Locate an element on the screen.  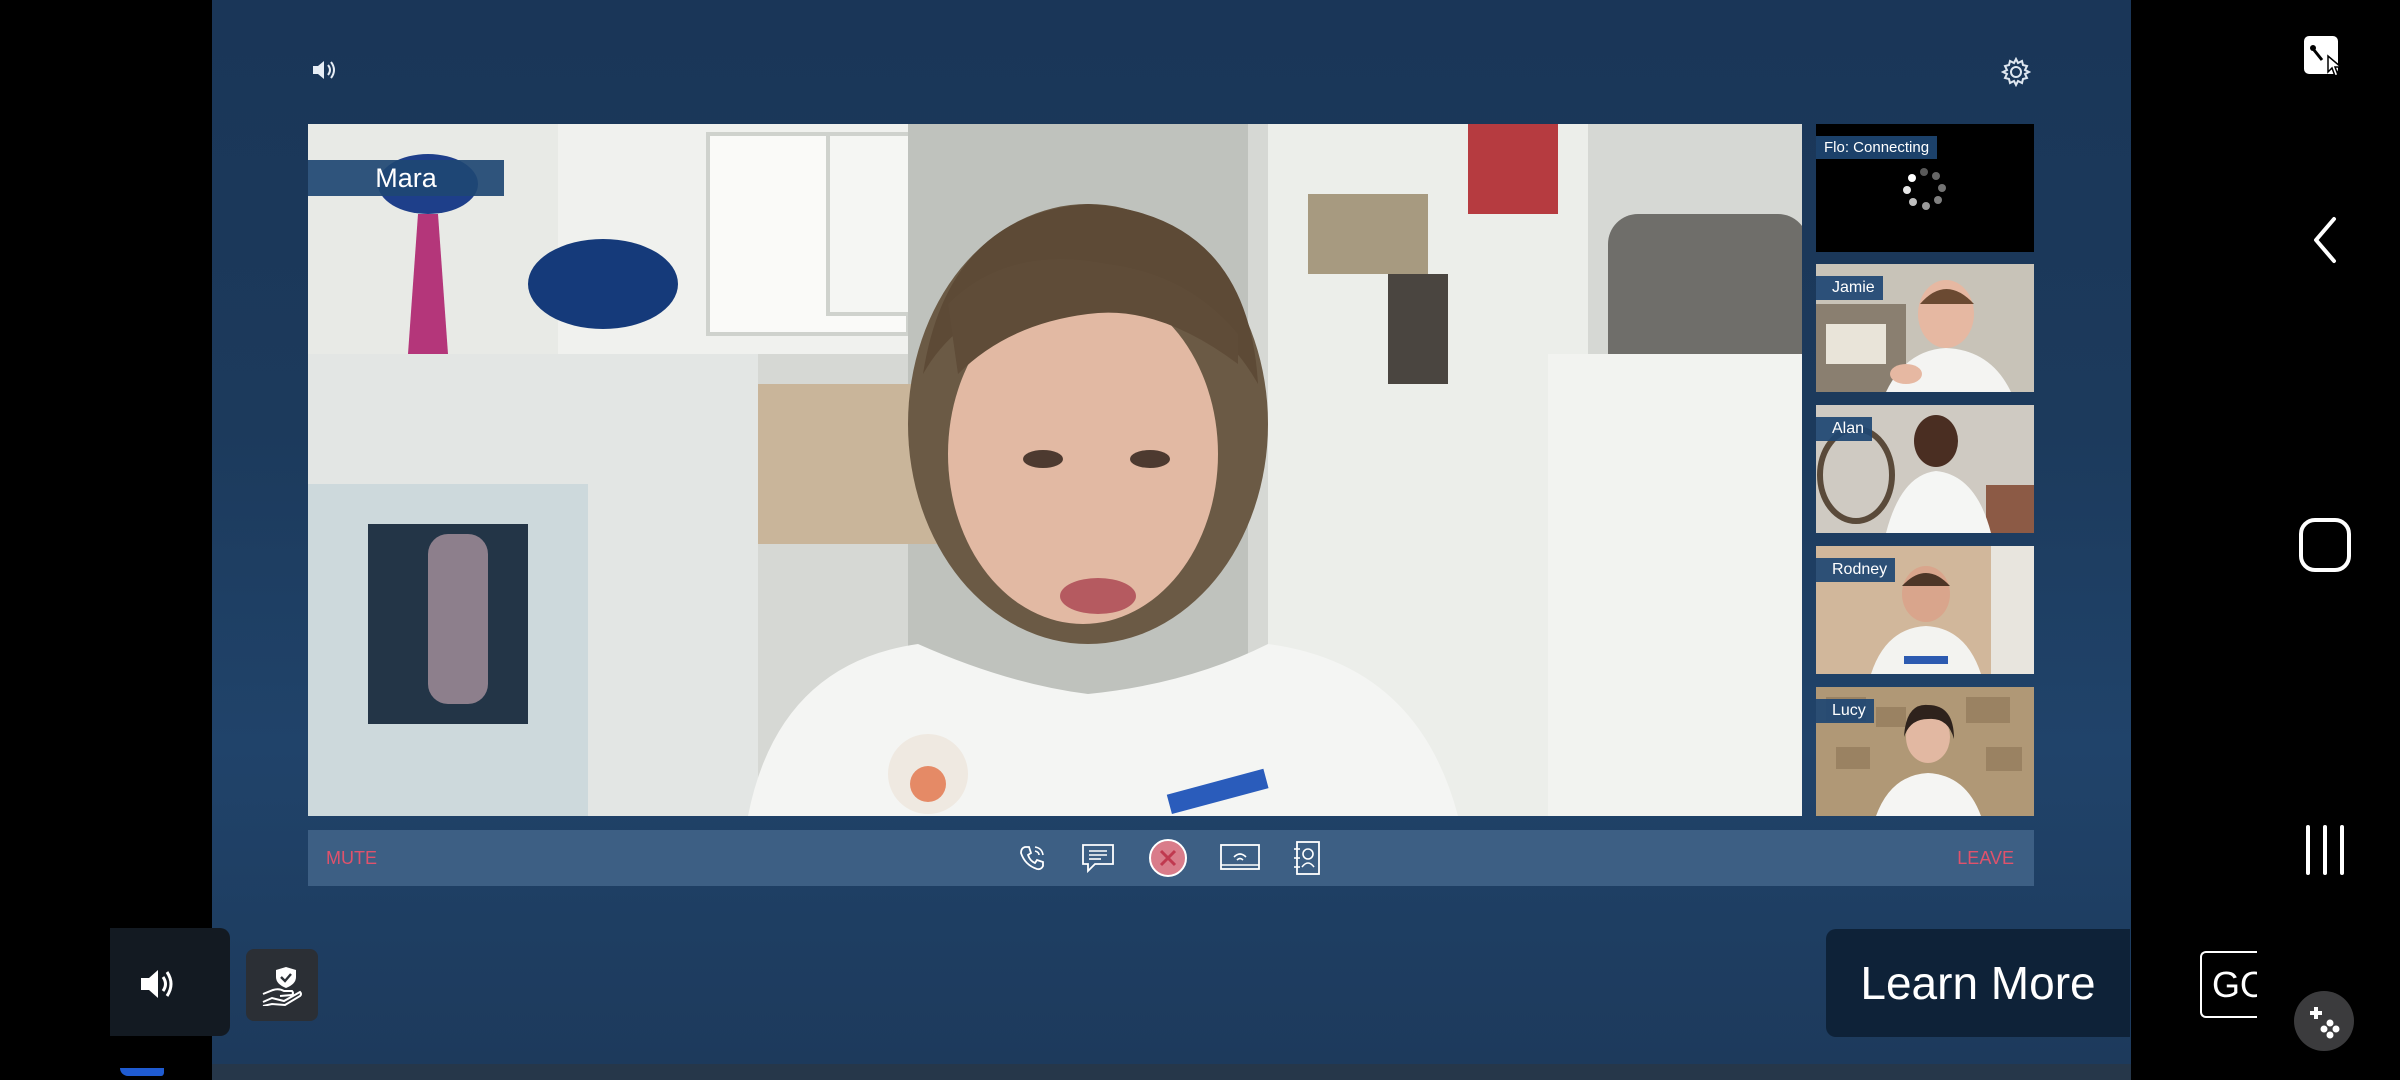
main-participant-name: Mara is located at coordinates (406, 178).